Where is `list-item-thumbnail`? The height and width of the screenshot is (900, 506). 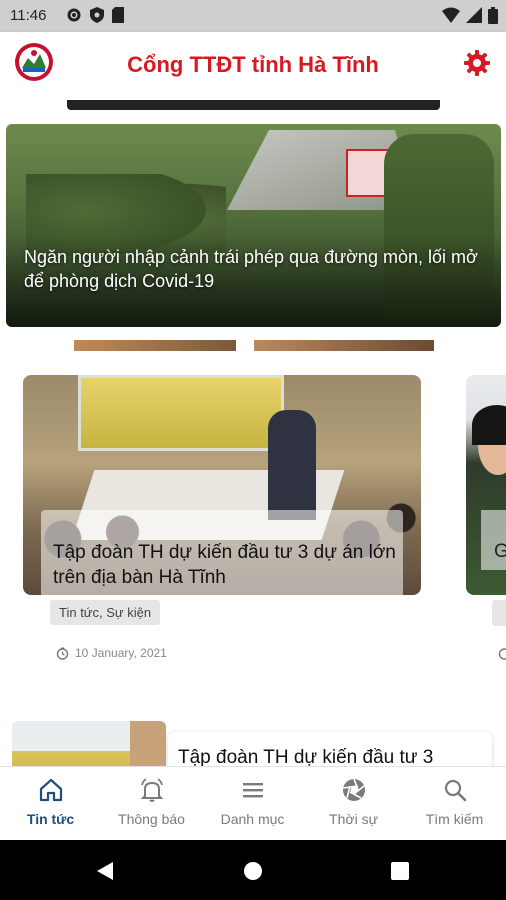
list-item-thumbnail is located at coordinates (89, 743).